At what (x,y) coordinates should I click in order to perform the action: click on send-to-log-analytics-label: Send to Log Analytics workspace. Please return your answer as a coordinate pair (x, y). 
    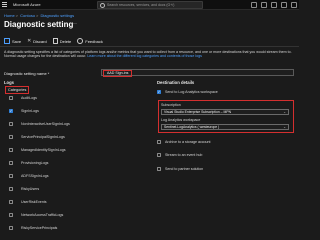
    Looking at the image, I should click on (191, 92).